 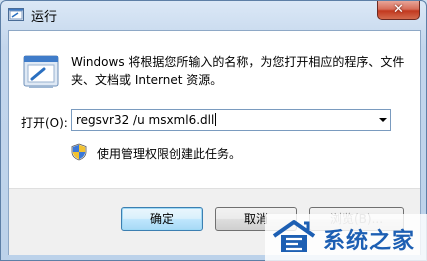 I want to click on open-input-value: regsvr32 /u msxml6.dll, so click(x=145, y=120).